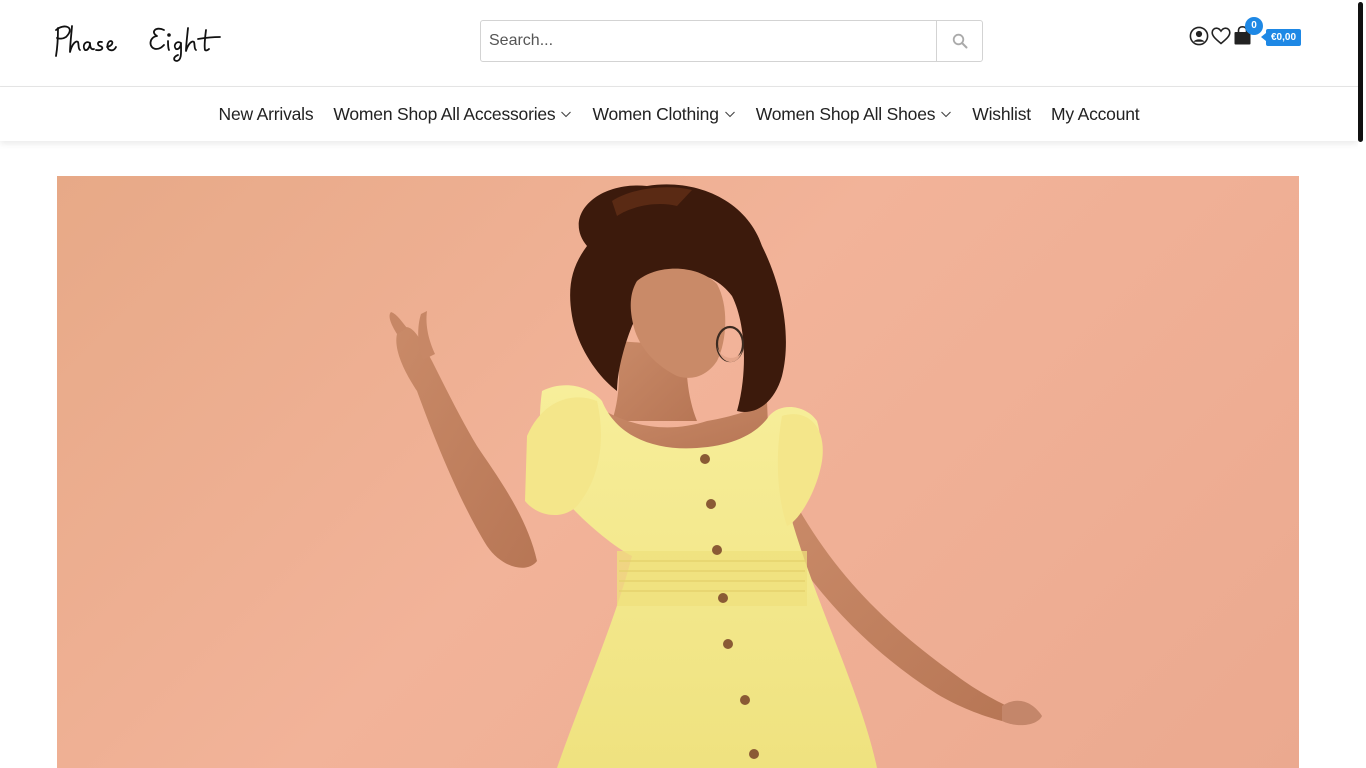 Image resolution: width=1366 pixels, height=768 pixels. Describe the element at coordinates (1248, 34) in the screenshot. I see `header-actions: 0 €0,00` at that location.